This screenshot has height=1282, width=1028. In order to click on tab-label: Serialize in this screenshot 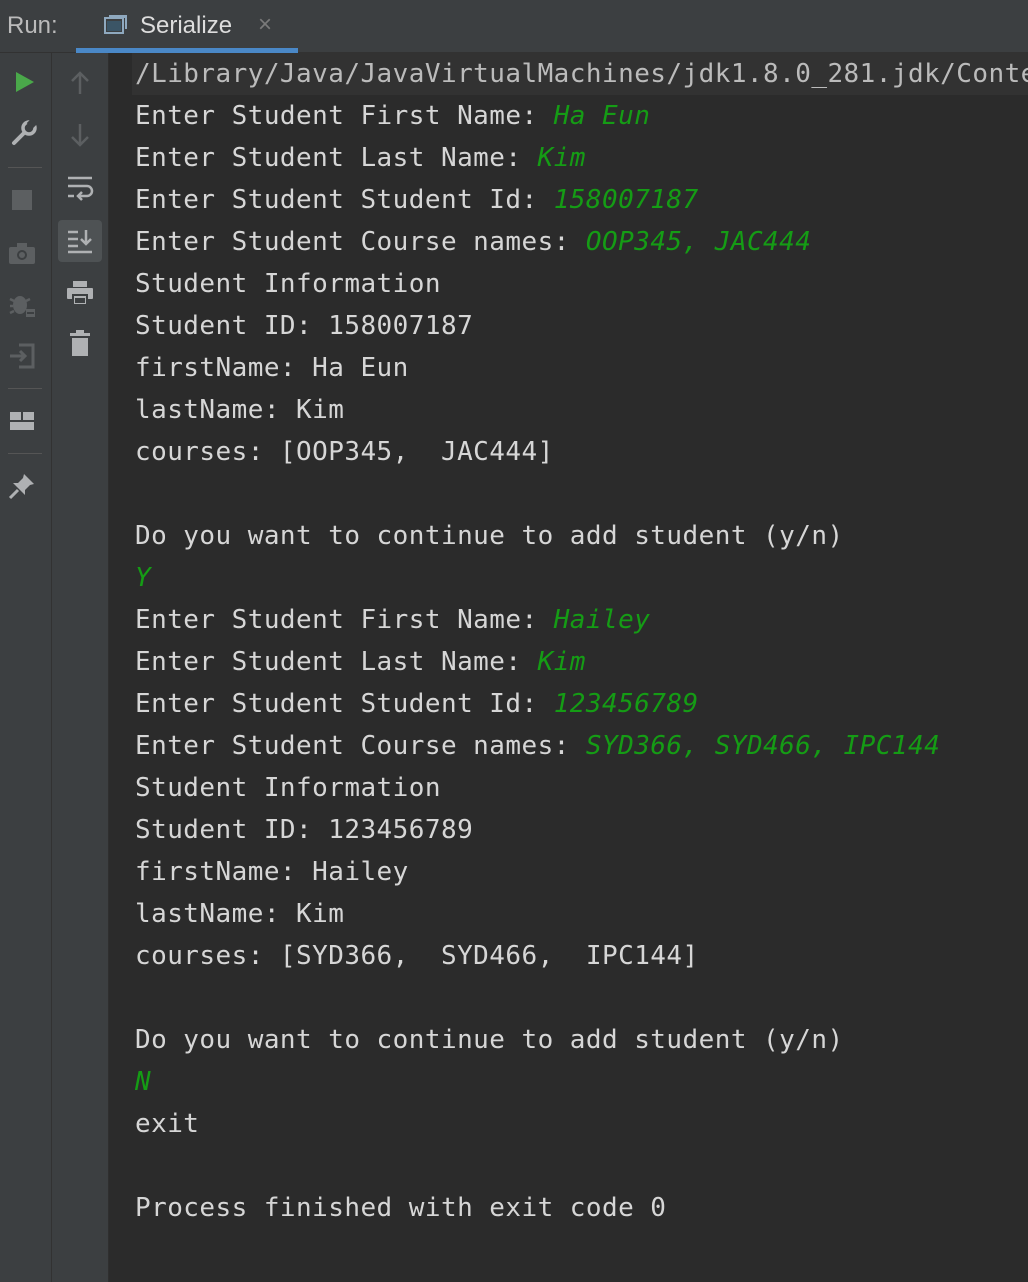, I will do `click(186, 25)`.